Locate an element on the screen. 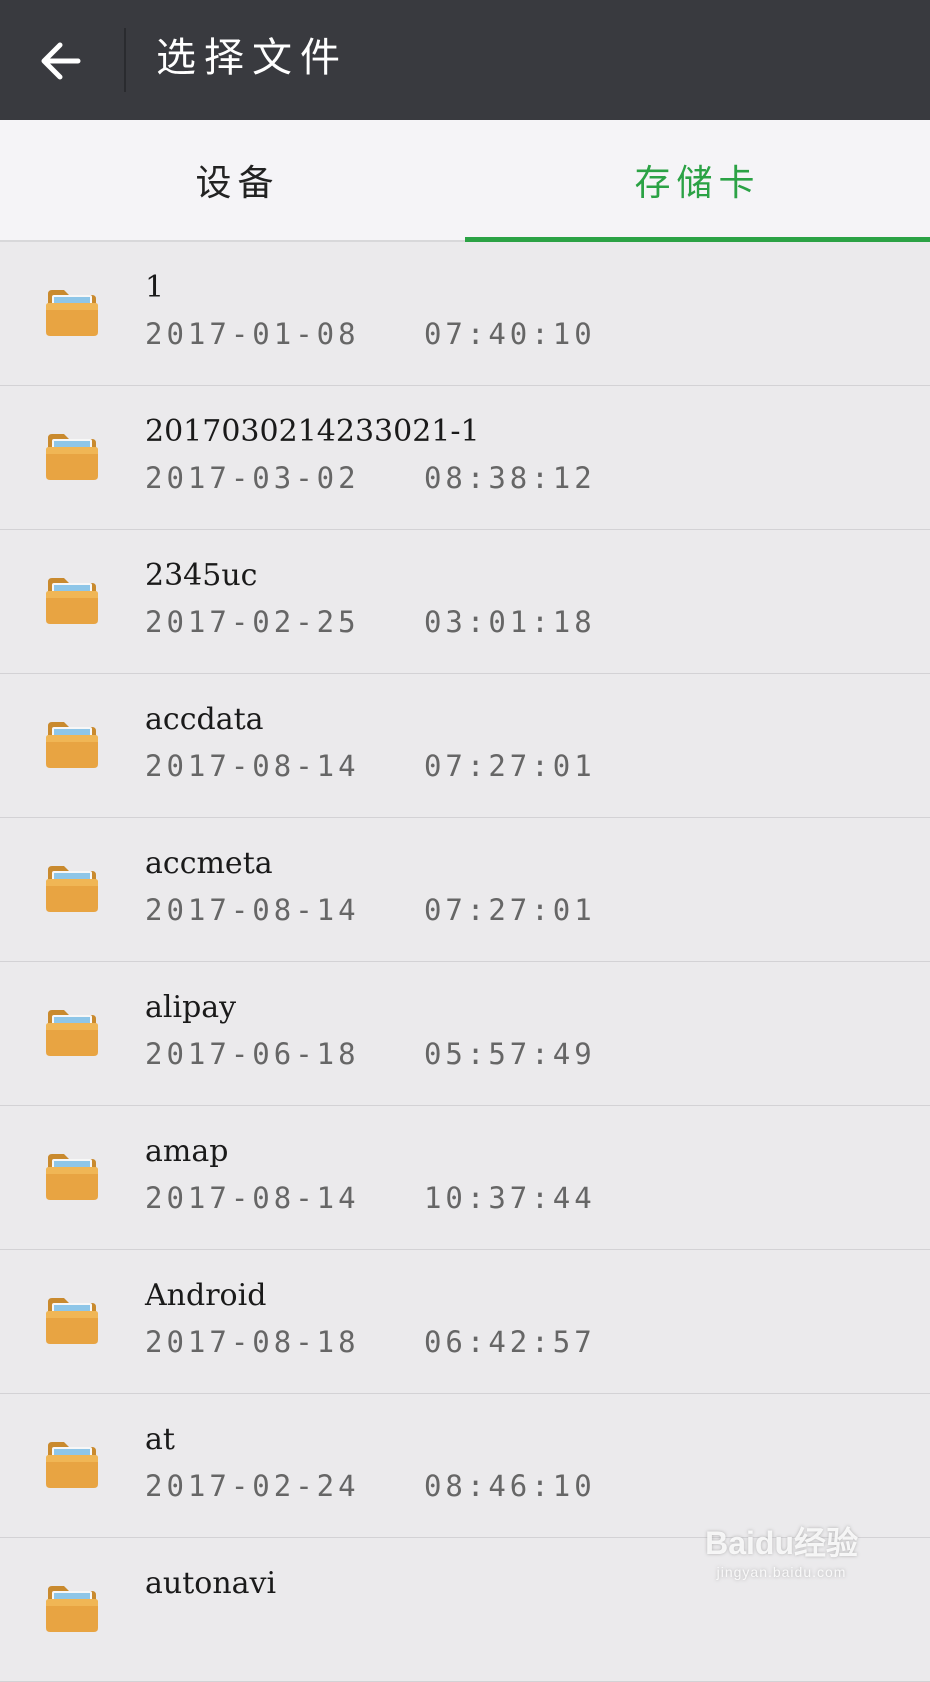  list-item: 1 2017-01-08 07:40:10 is located at coordinates (465, 314).